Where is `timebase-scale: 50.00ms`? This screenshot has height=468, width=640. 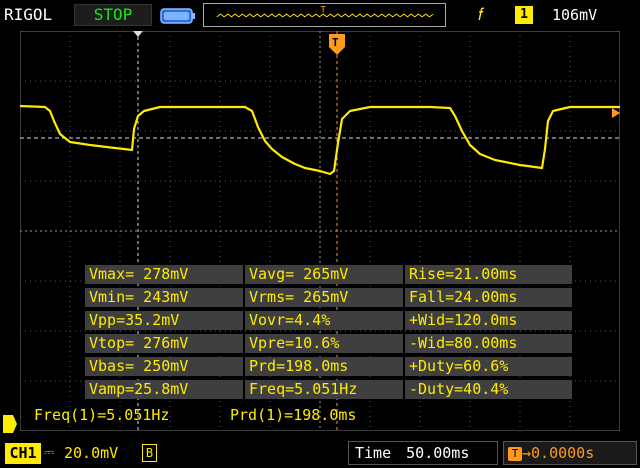
timebase-scale: 50.00ms is located at coordinates (438, 453).